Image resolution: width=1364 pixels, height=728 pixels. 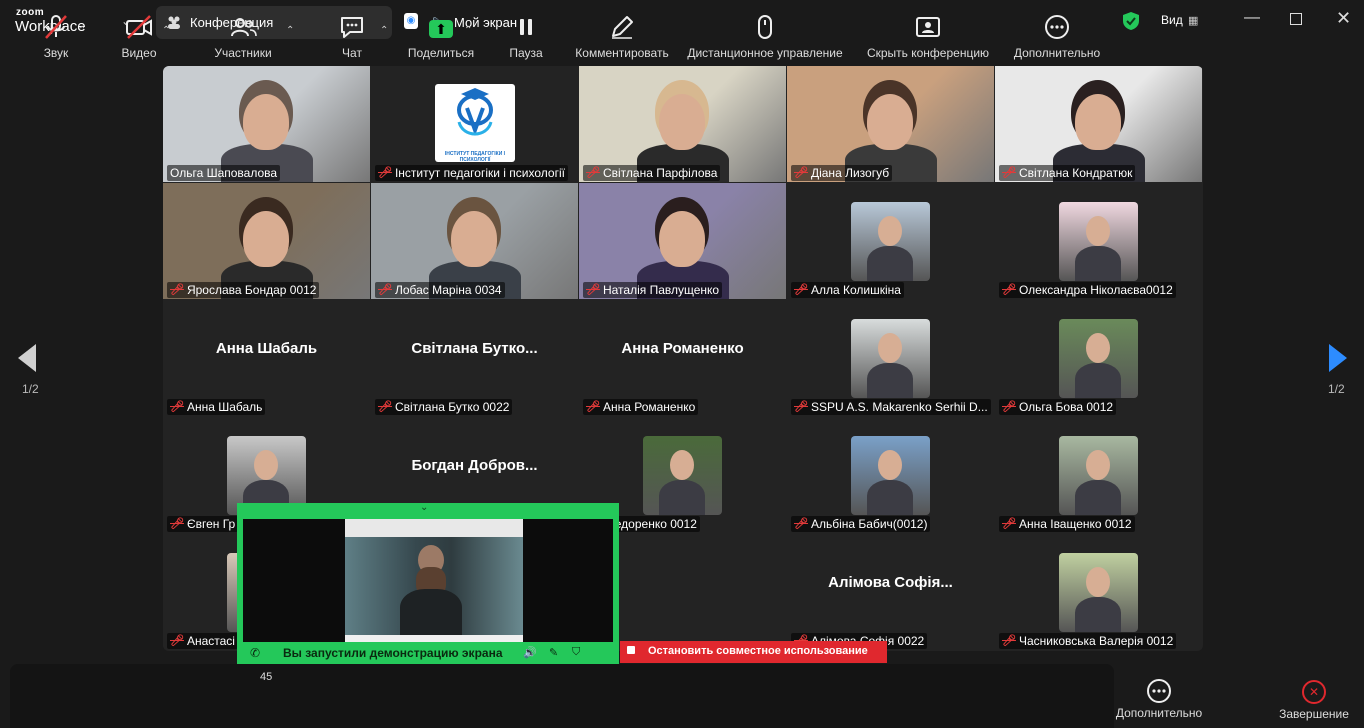 I want to click on page-indicator-right: 1/2, so click(x=1336, y=389).